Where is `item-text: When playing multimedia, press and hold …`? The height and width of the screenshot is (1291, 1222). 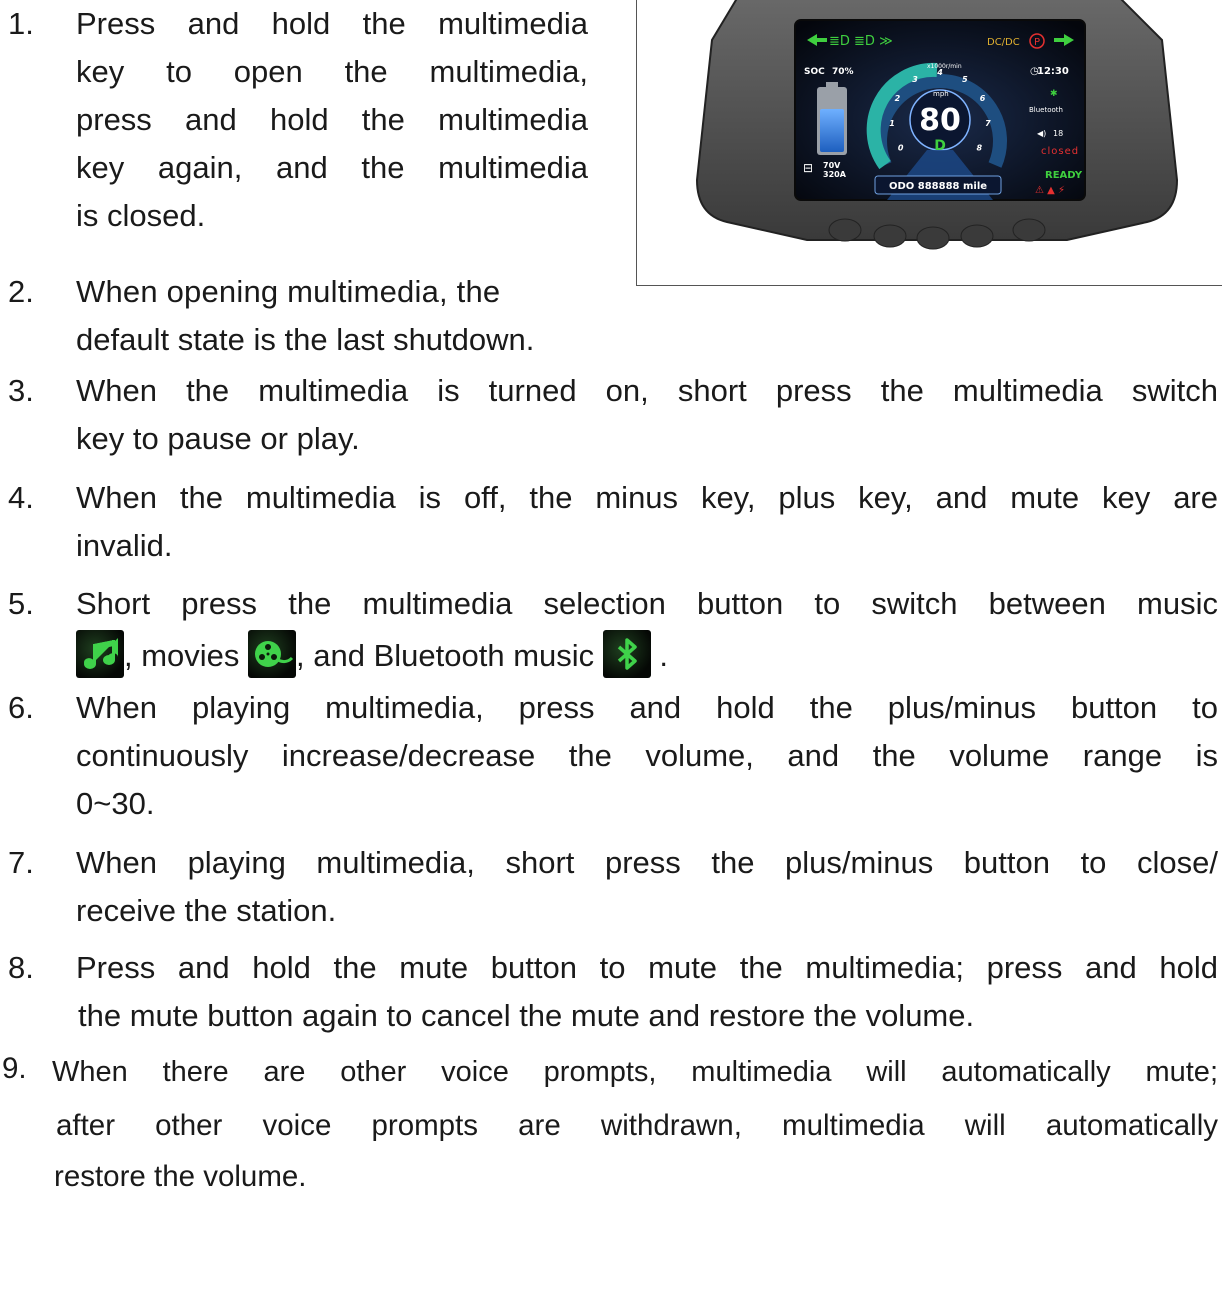
item-text: When playing multimedia, press and hold … is located at coordinates (647, 756).